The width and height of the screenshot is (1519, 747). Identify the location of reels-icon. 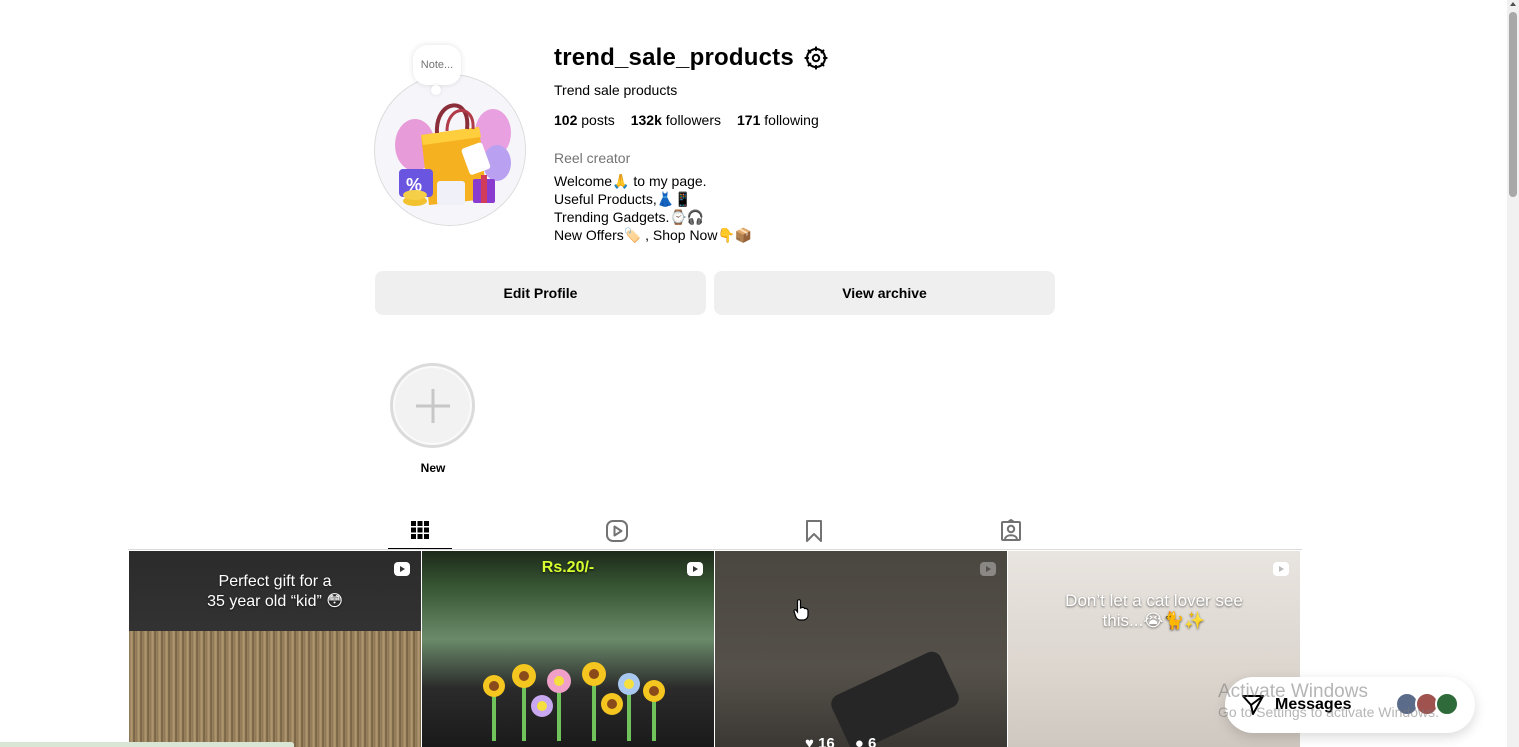
(617, 531).